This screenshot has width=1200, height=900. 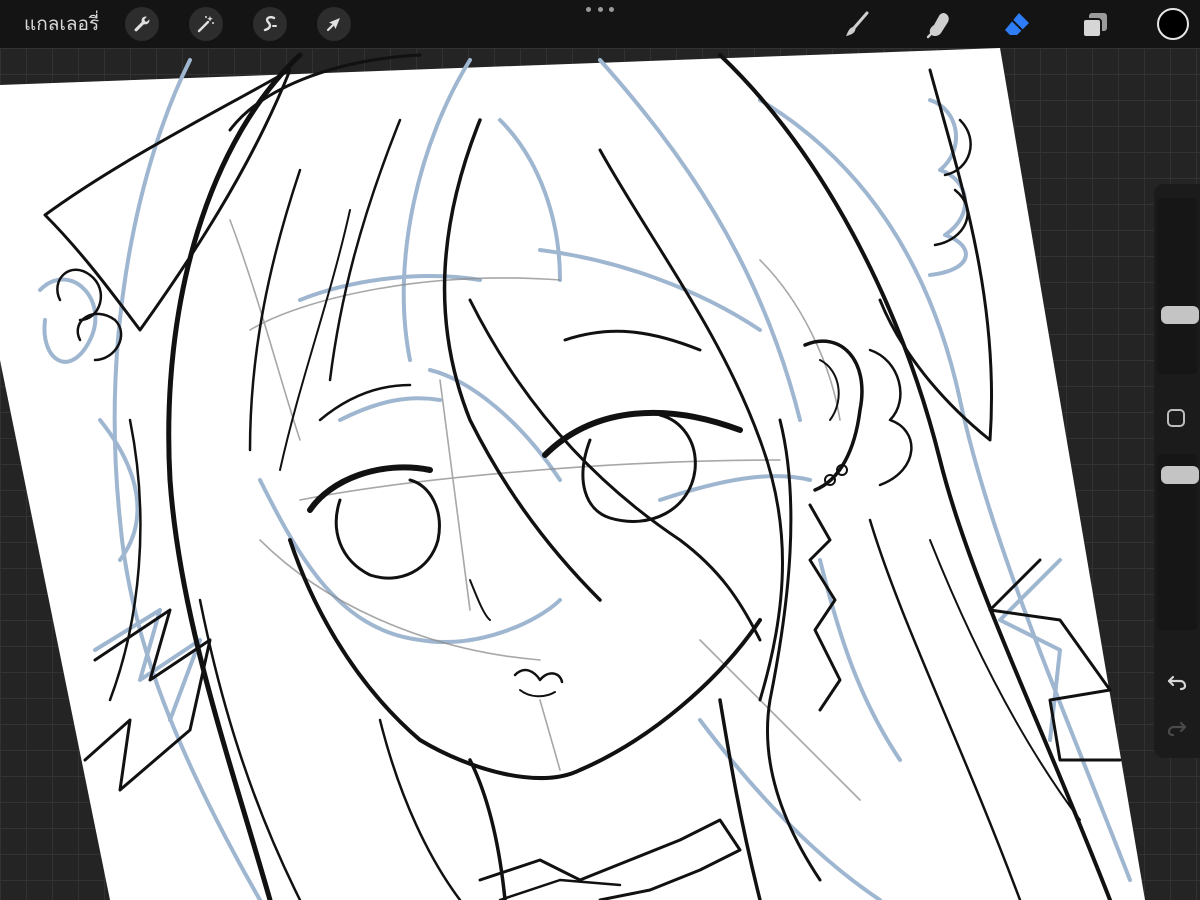 I want to click on brush-size-slider, so click(x=1178, y=286).